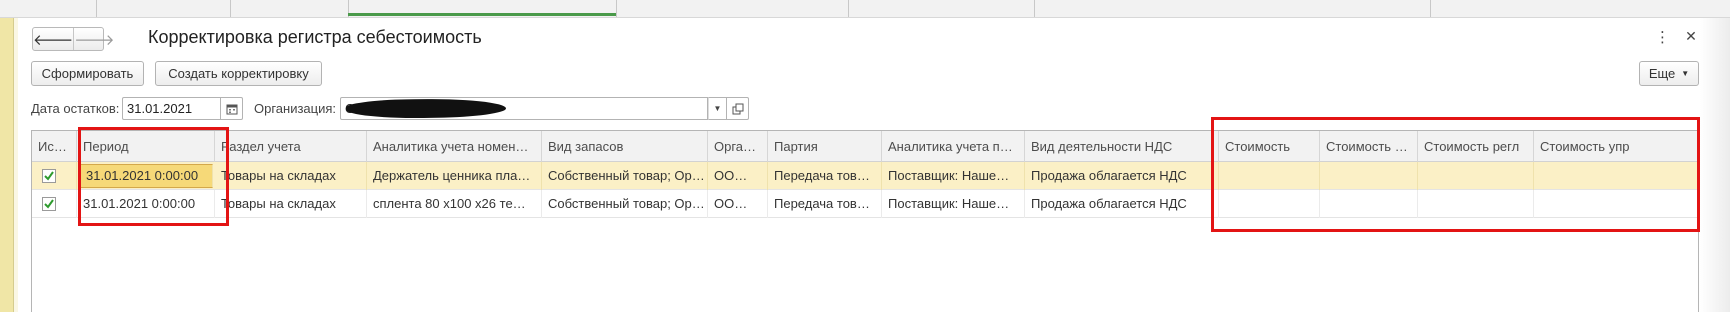 This screenshot has height=312, width=1730. I want to click on more-actions-icon: ⋮, so click(1662, 37).